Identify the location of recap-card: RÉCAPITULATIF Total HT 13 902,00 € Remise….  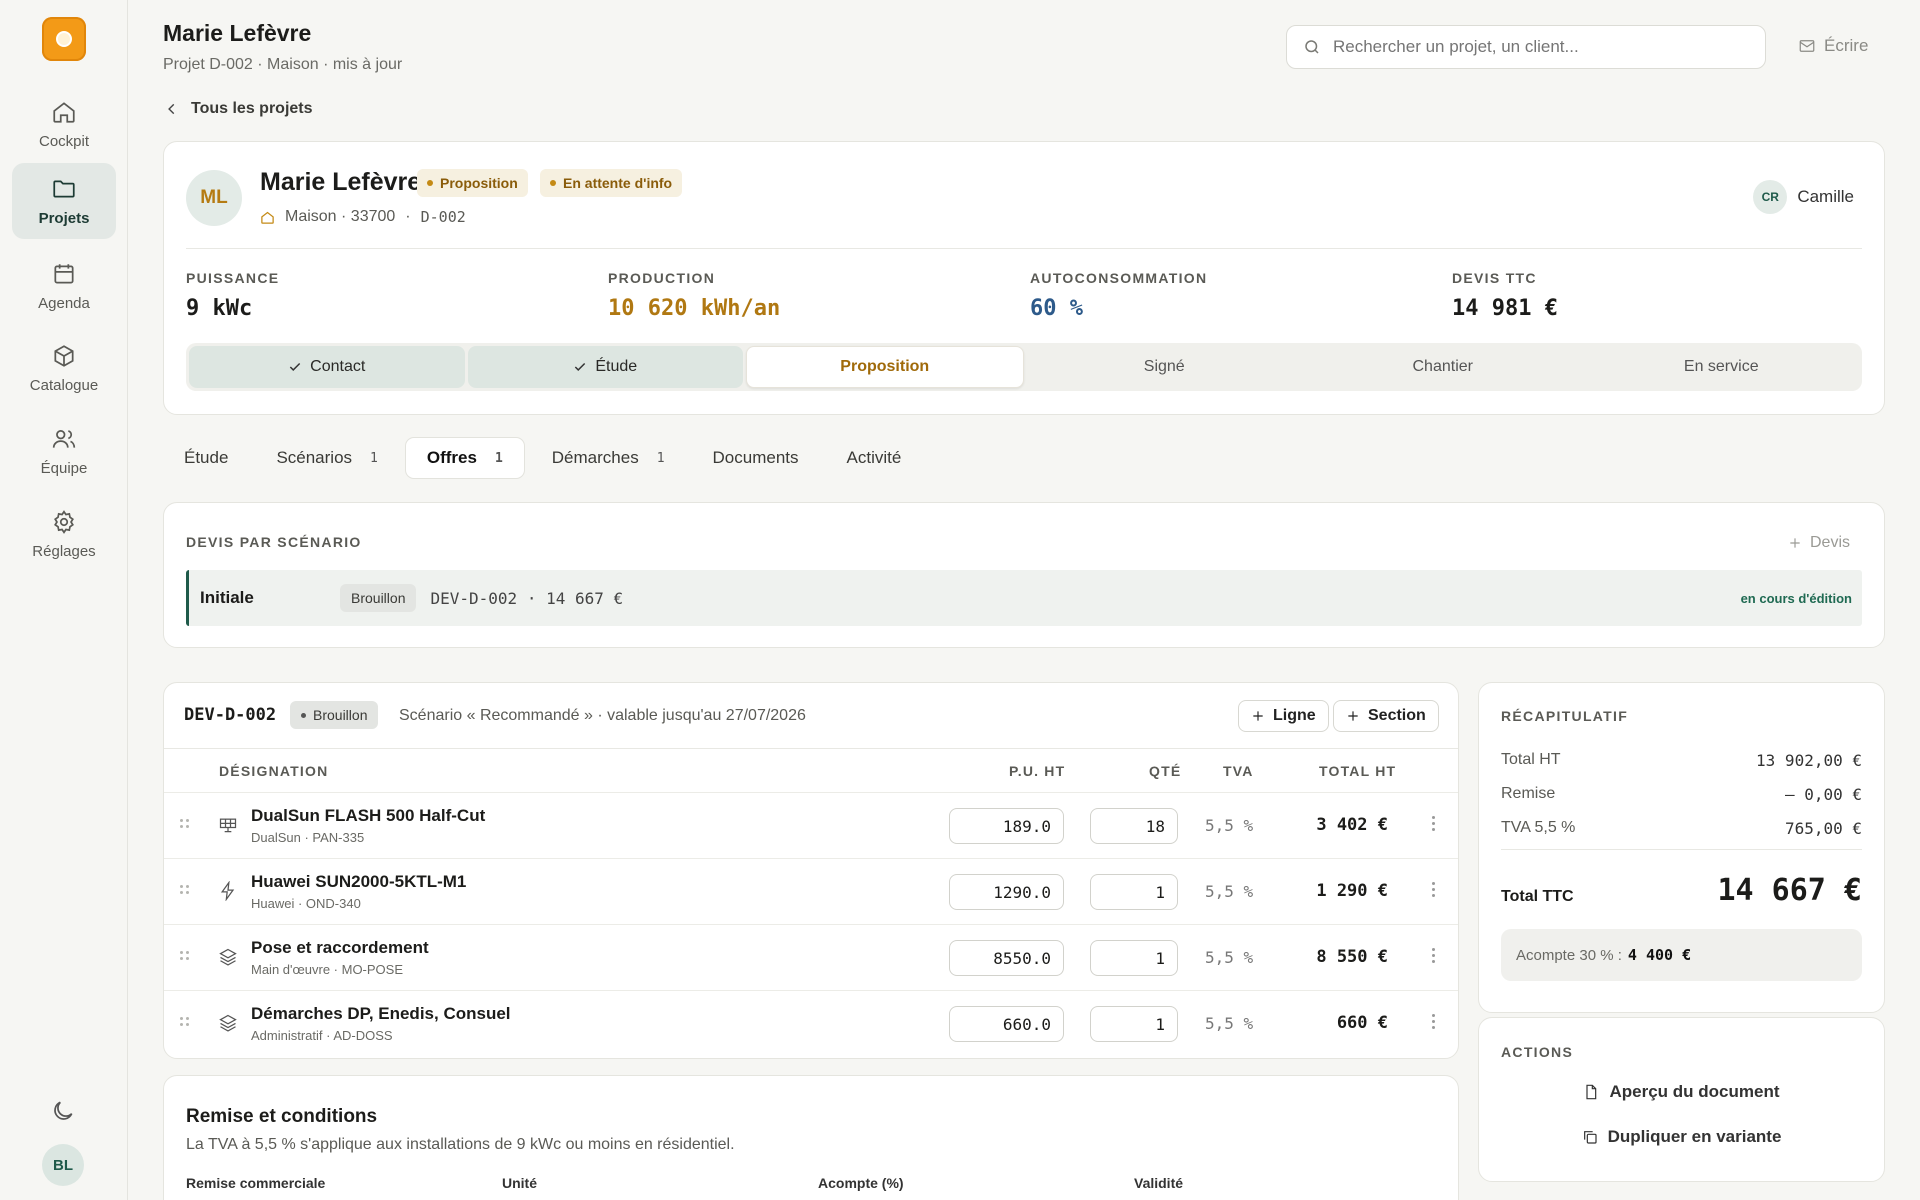
(1681, 847).